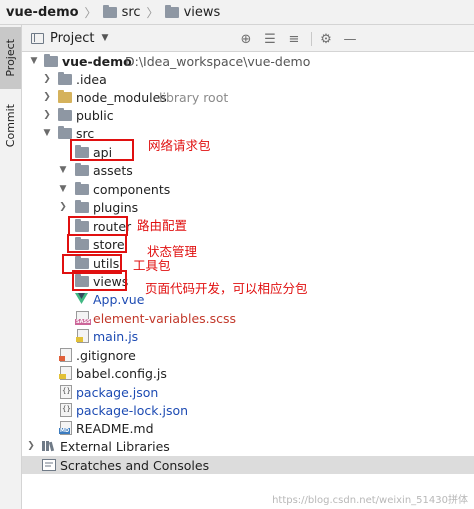 This screenshot has width=474, height=509. I want to click on annotation-utils: 工具包, so click(152, 265).